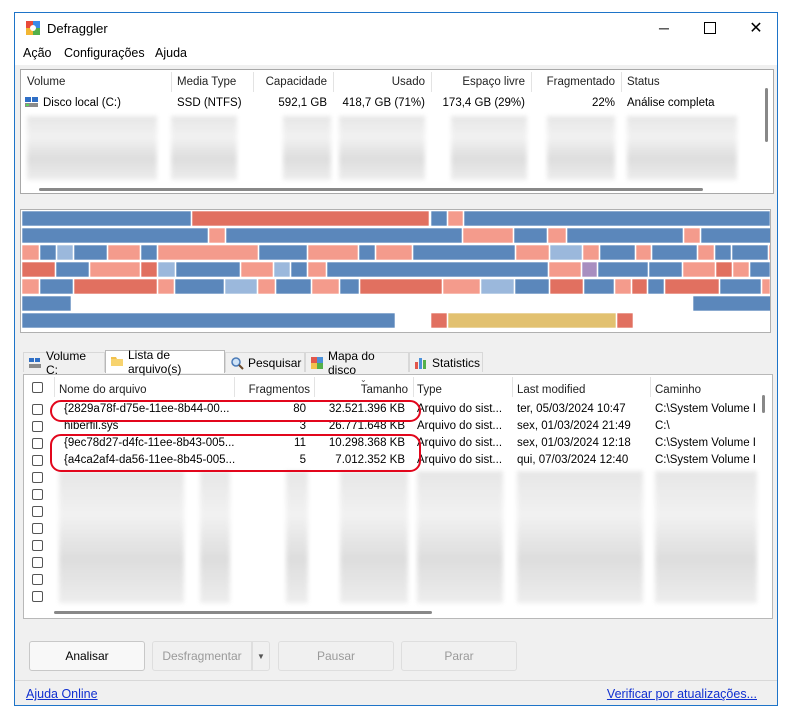 The image size is (794, 719). Describe the element at coordinates (171, 53) in the screenshot. I see `menu-ajuda: Ajuda` at that location.